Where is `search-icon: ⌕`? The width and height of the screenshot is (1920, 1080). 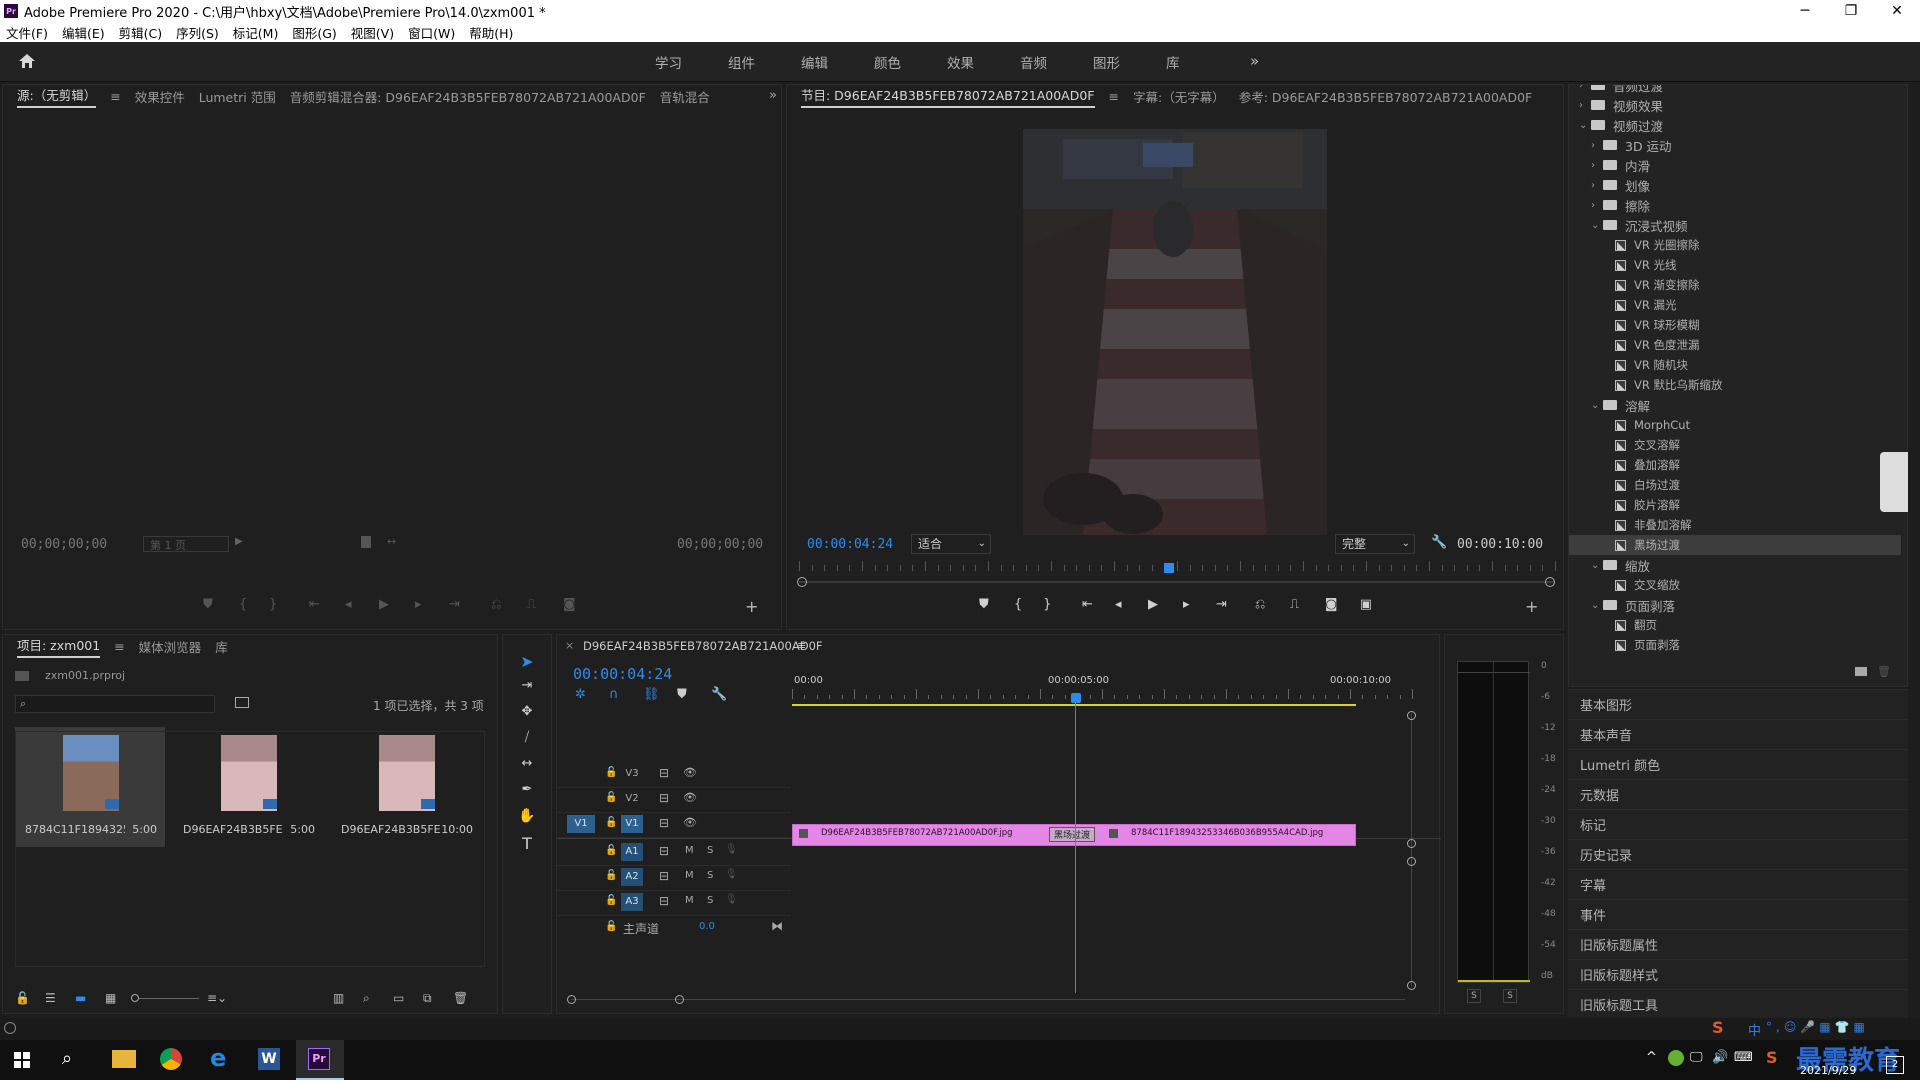
search-icon: ⌕ is located at coordinates (67, 1058).